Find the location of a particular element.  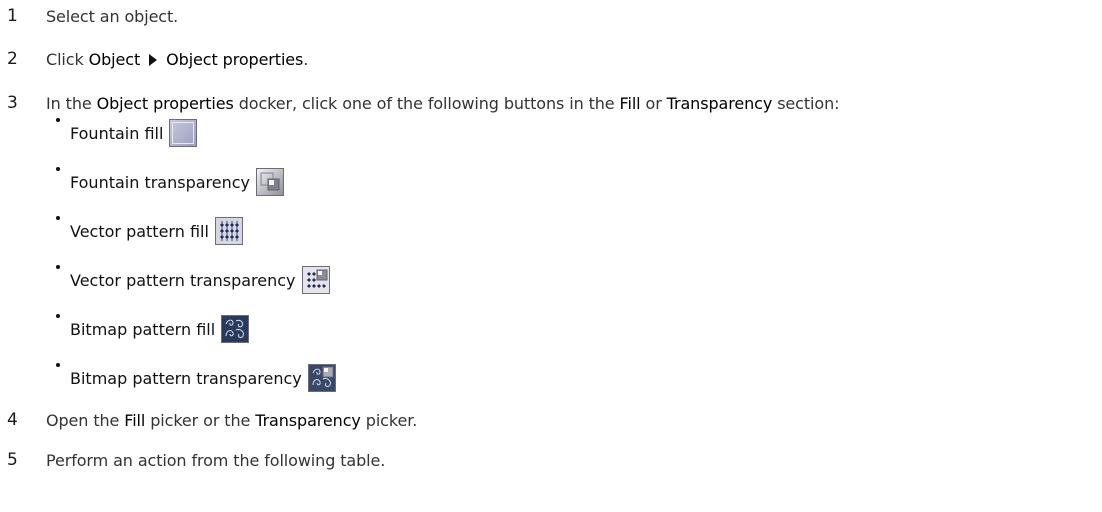

step-text: Select an object. is located at coordinates (112, 16).